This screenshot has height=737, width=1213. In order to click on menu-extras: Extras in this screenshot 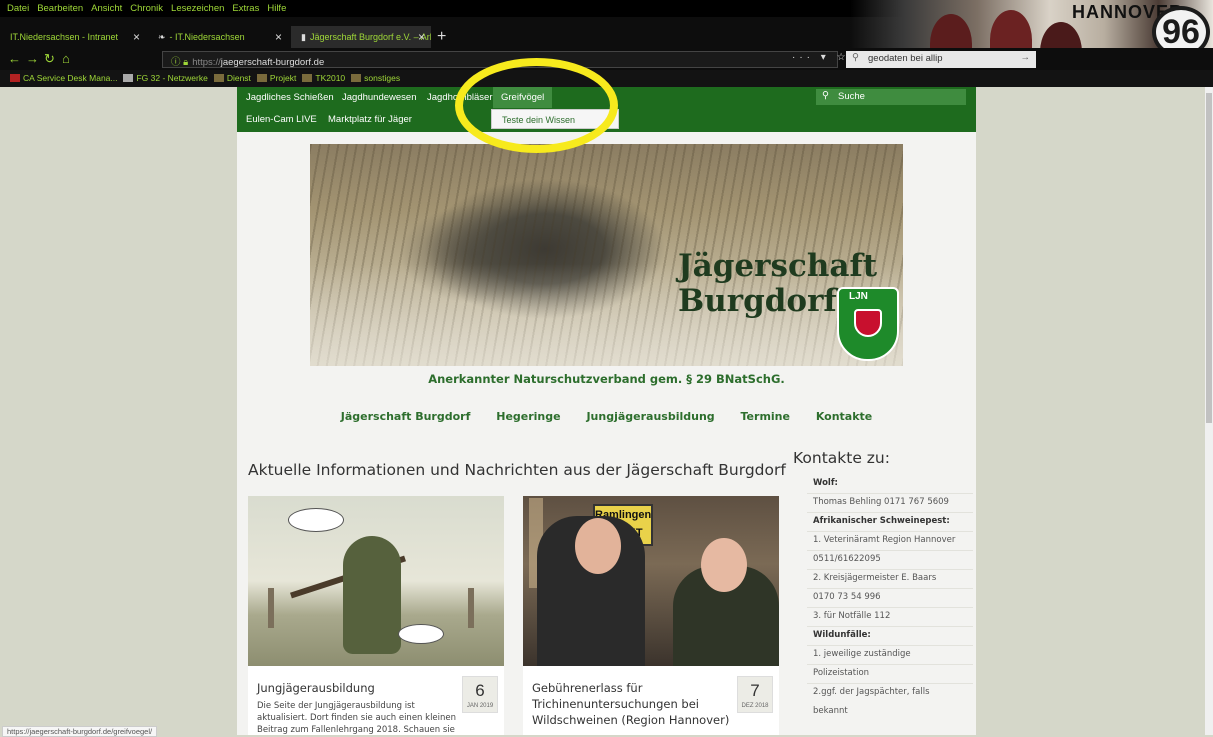, I will do `click(245, 7)`.